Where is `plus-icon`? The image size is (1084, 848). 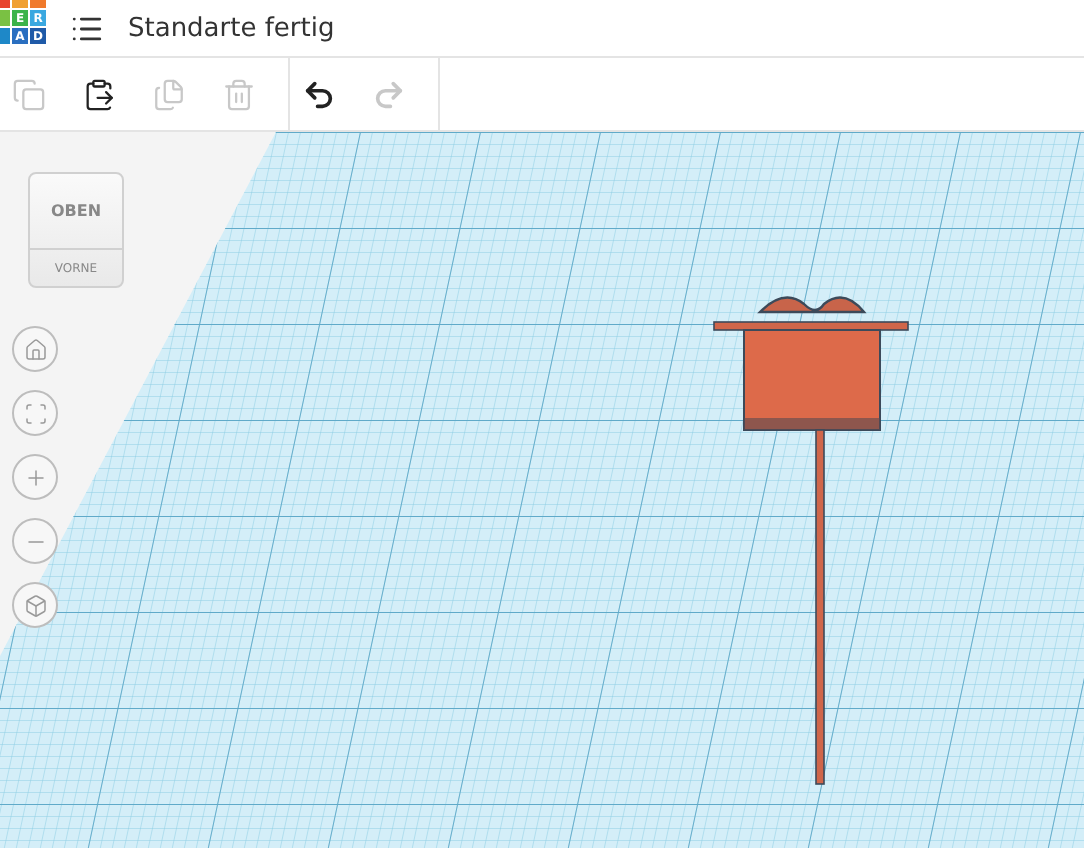 plus-icon is located at coordinates (35, 477).